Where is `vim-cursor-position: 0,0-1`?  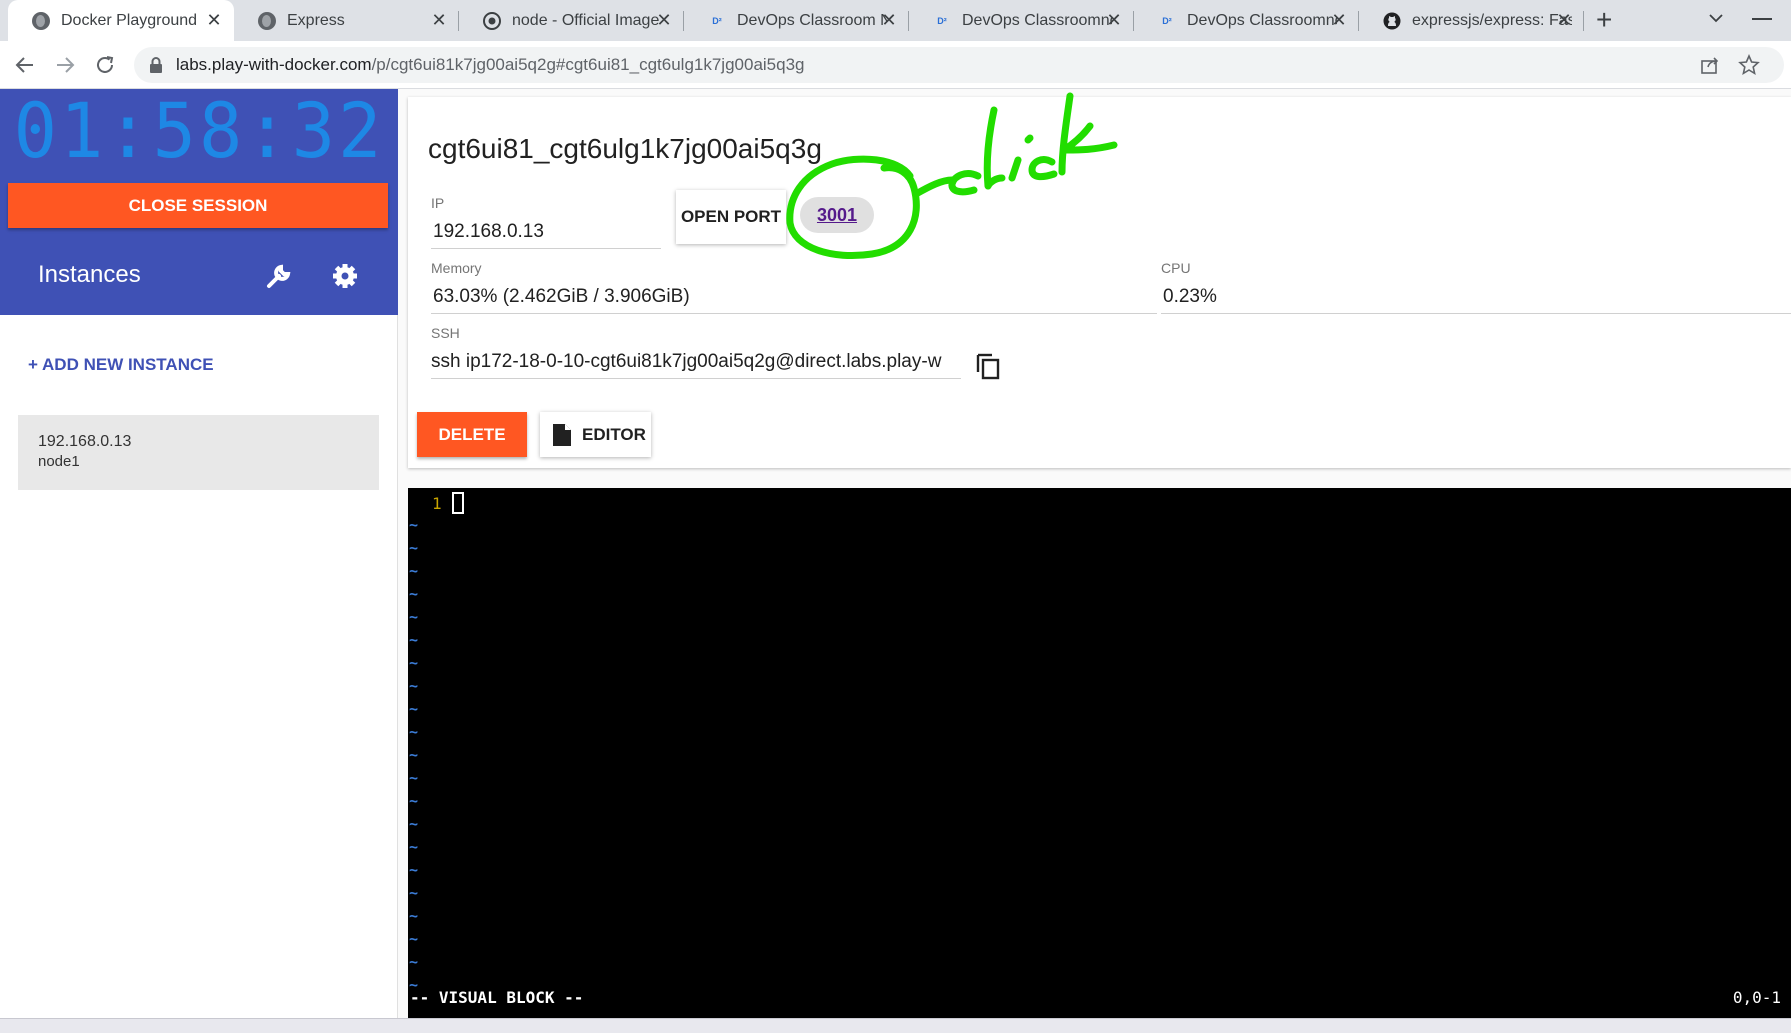
vim-cursor-position: 0,0-1 is located at coordinates (1756, 997).